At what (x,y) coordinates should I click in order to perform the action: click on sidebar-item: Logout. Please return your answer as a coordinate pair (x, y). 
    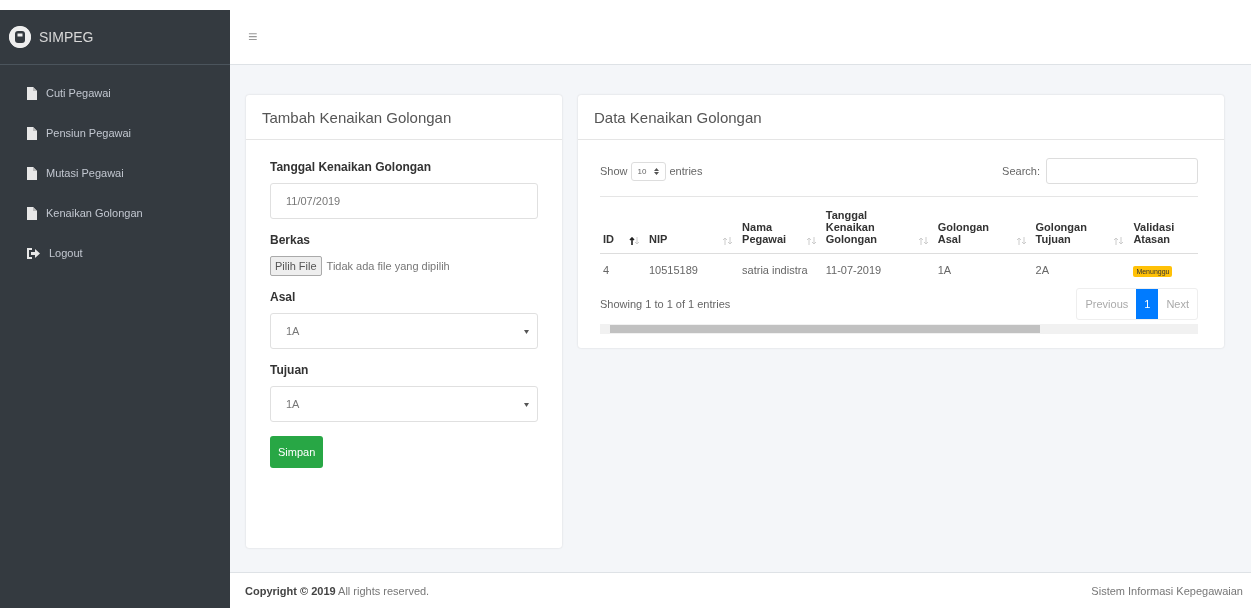
    Looking at the image, I should click on (115, 253).